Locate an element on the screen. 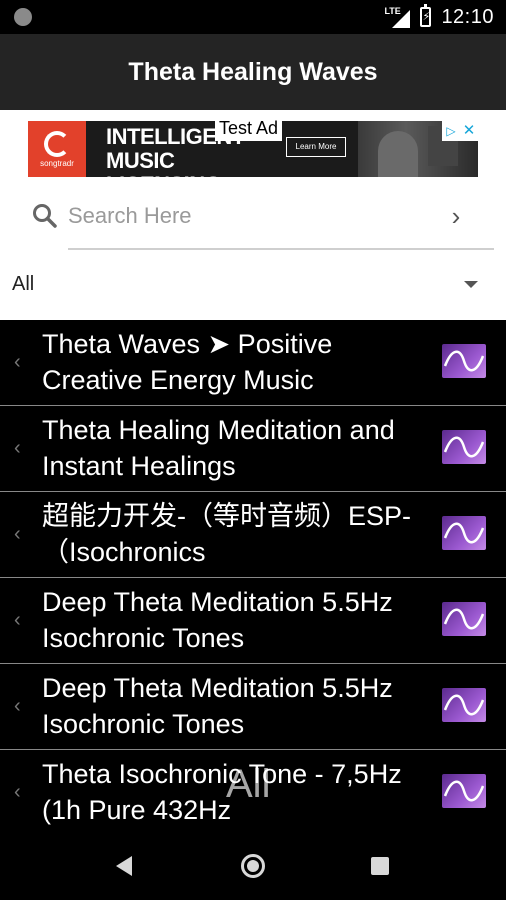 The width and height of the screenshot is (506, 900). chevron-right-icon: › is located at coordinates (456, 216).